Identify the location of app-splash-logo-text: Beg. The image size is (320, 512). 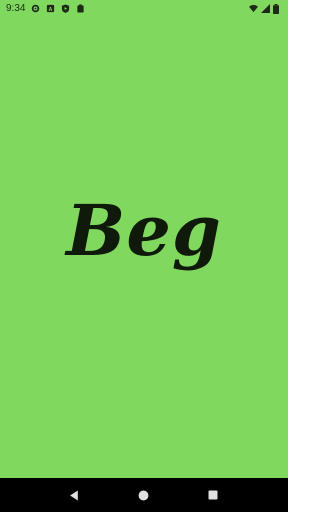
(144, 230).